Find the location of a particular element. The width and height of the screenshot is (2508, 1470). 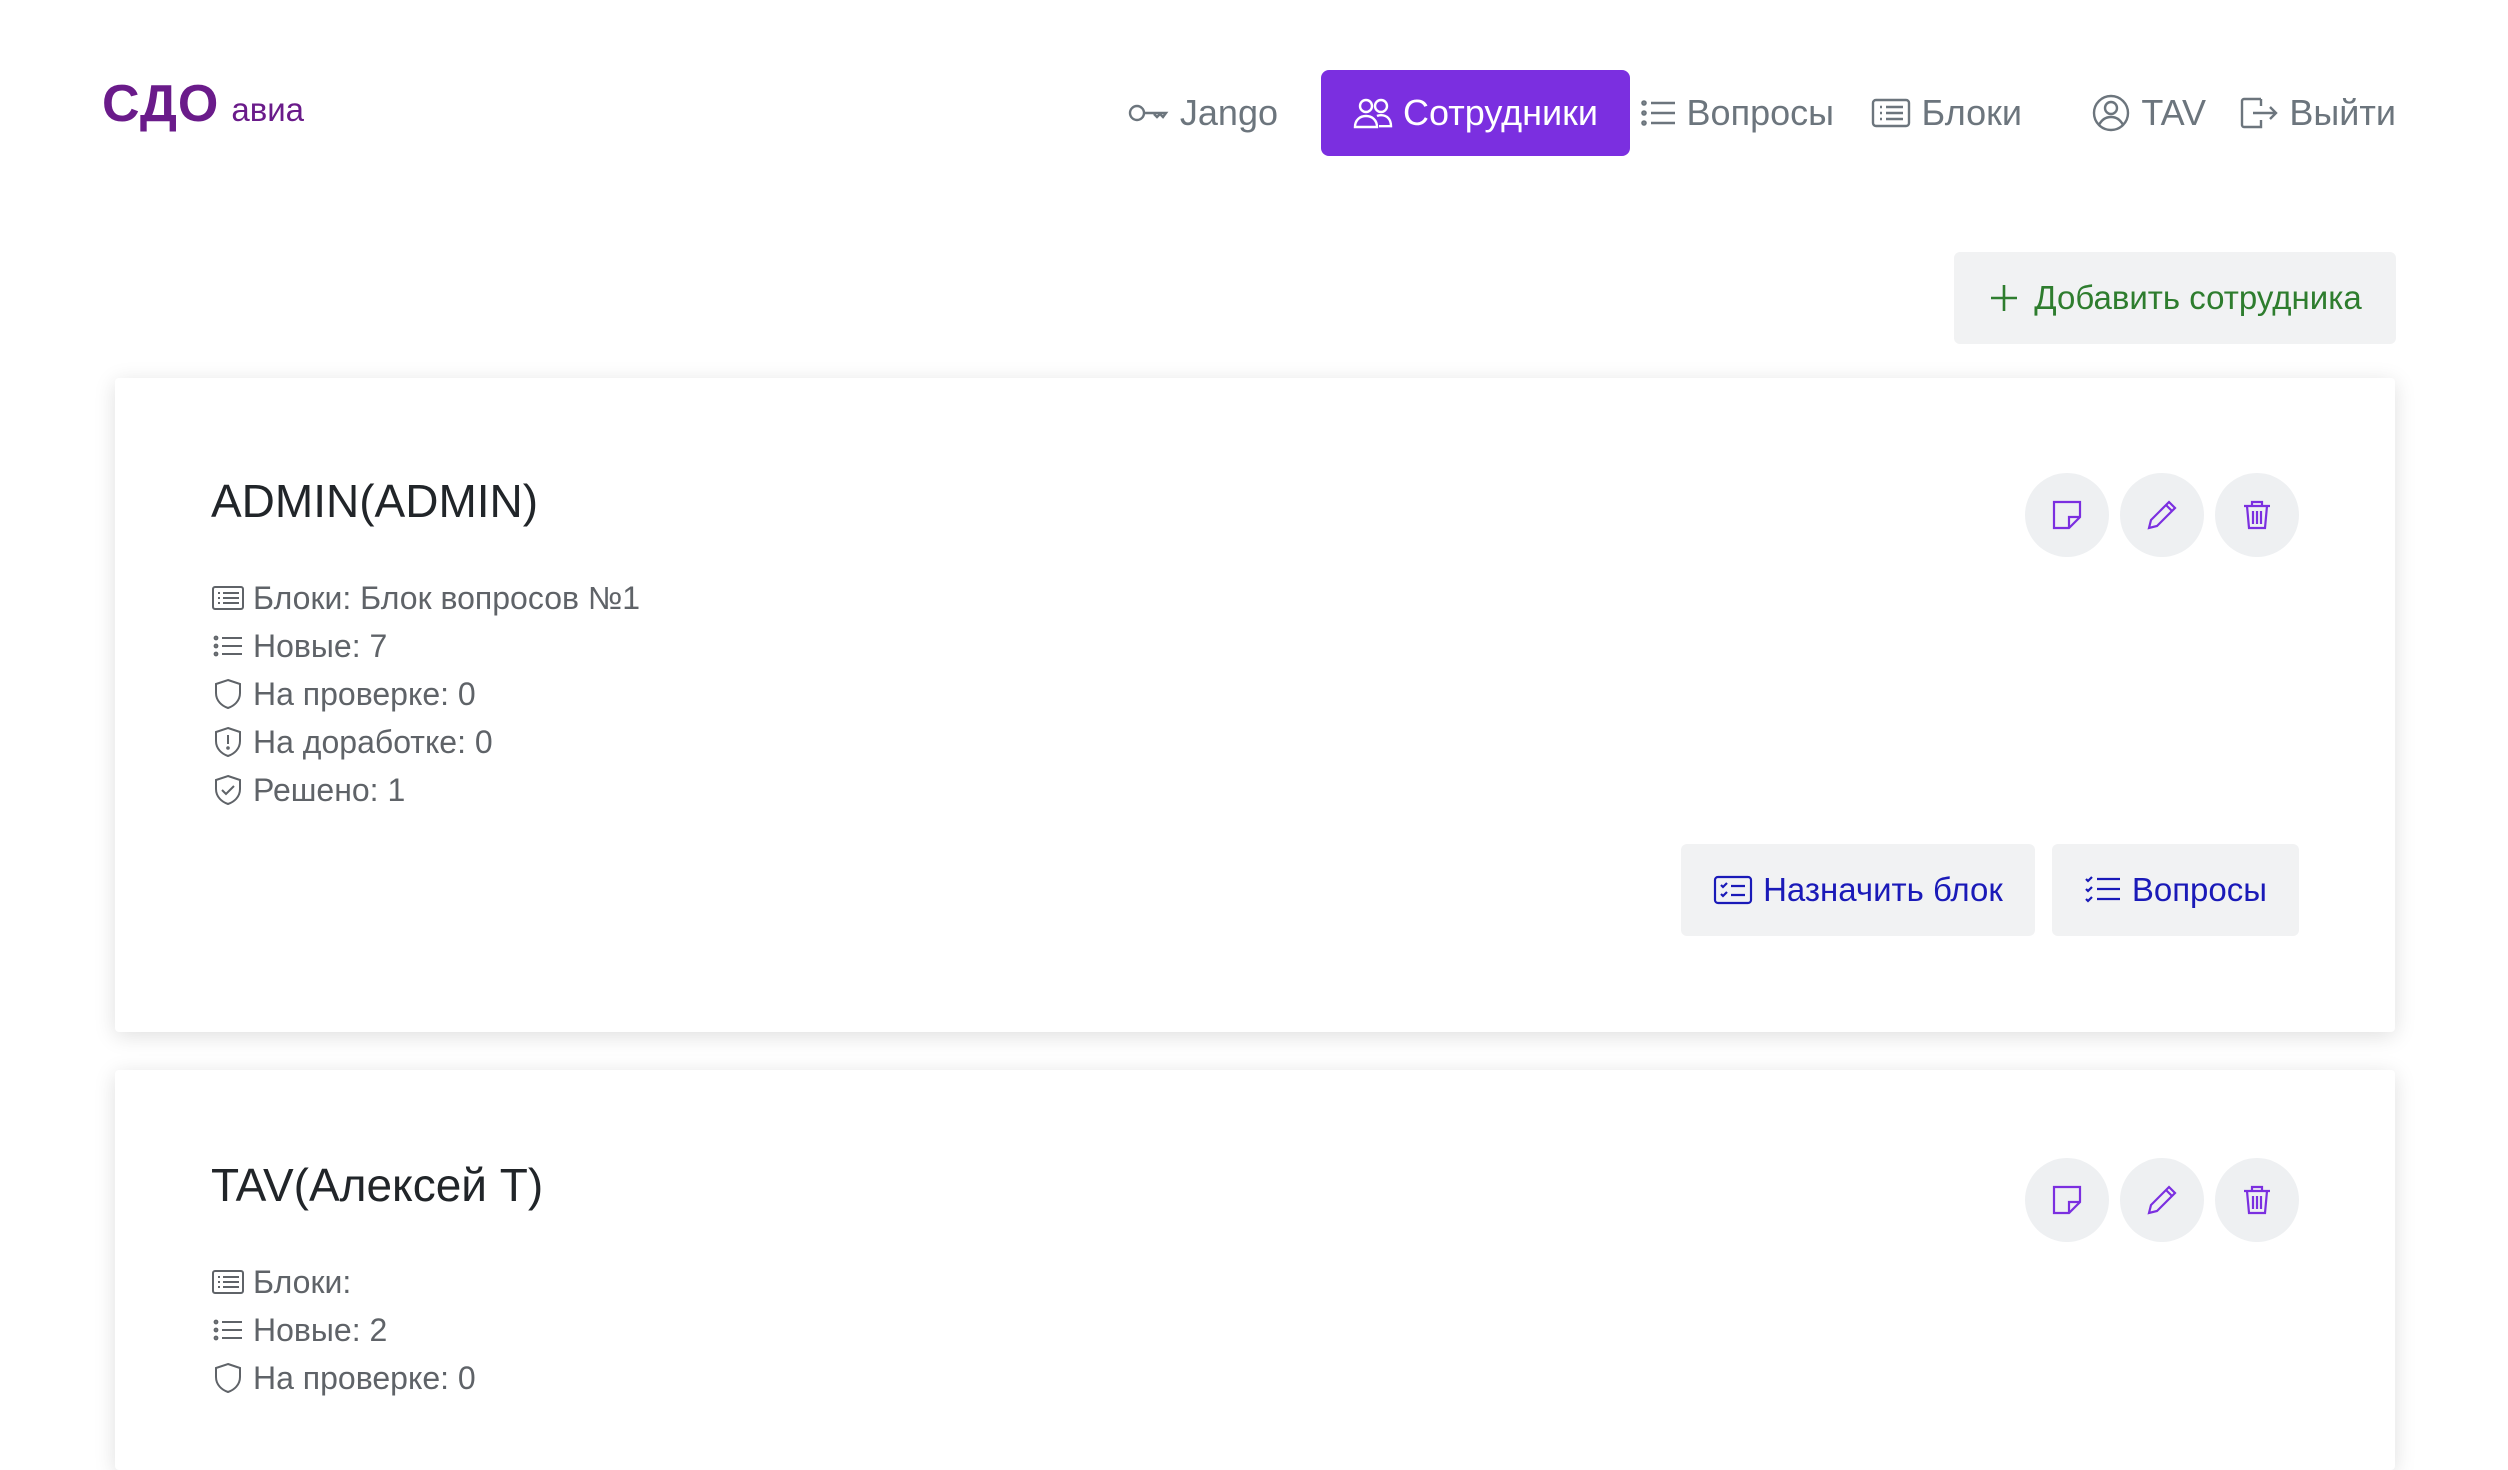

nav-item-jango: Jango is located at coordinates (1203, 113).